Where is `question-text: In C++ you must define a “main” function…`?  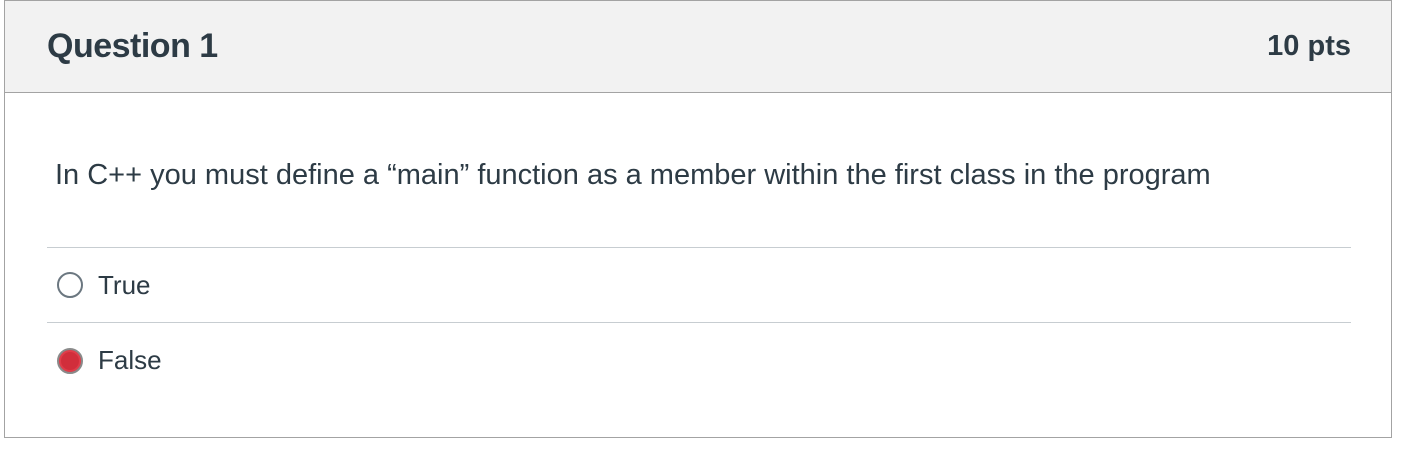 question-text: In C++ you must define a “main” function… is located at coordinates (633, 175).